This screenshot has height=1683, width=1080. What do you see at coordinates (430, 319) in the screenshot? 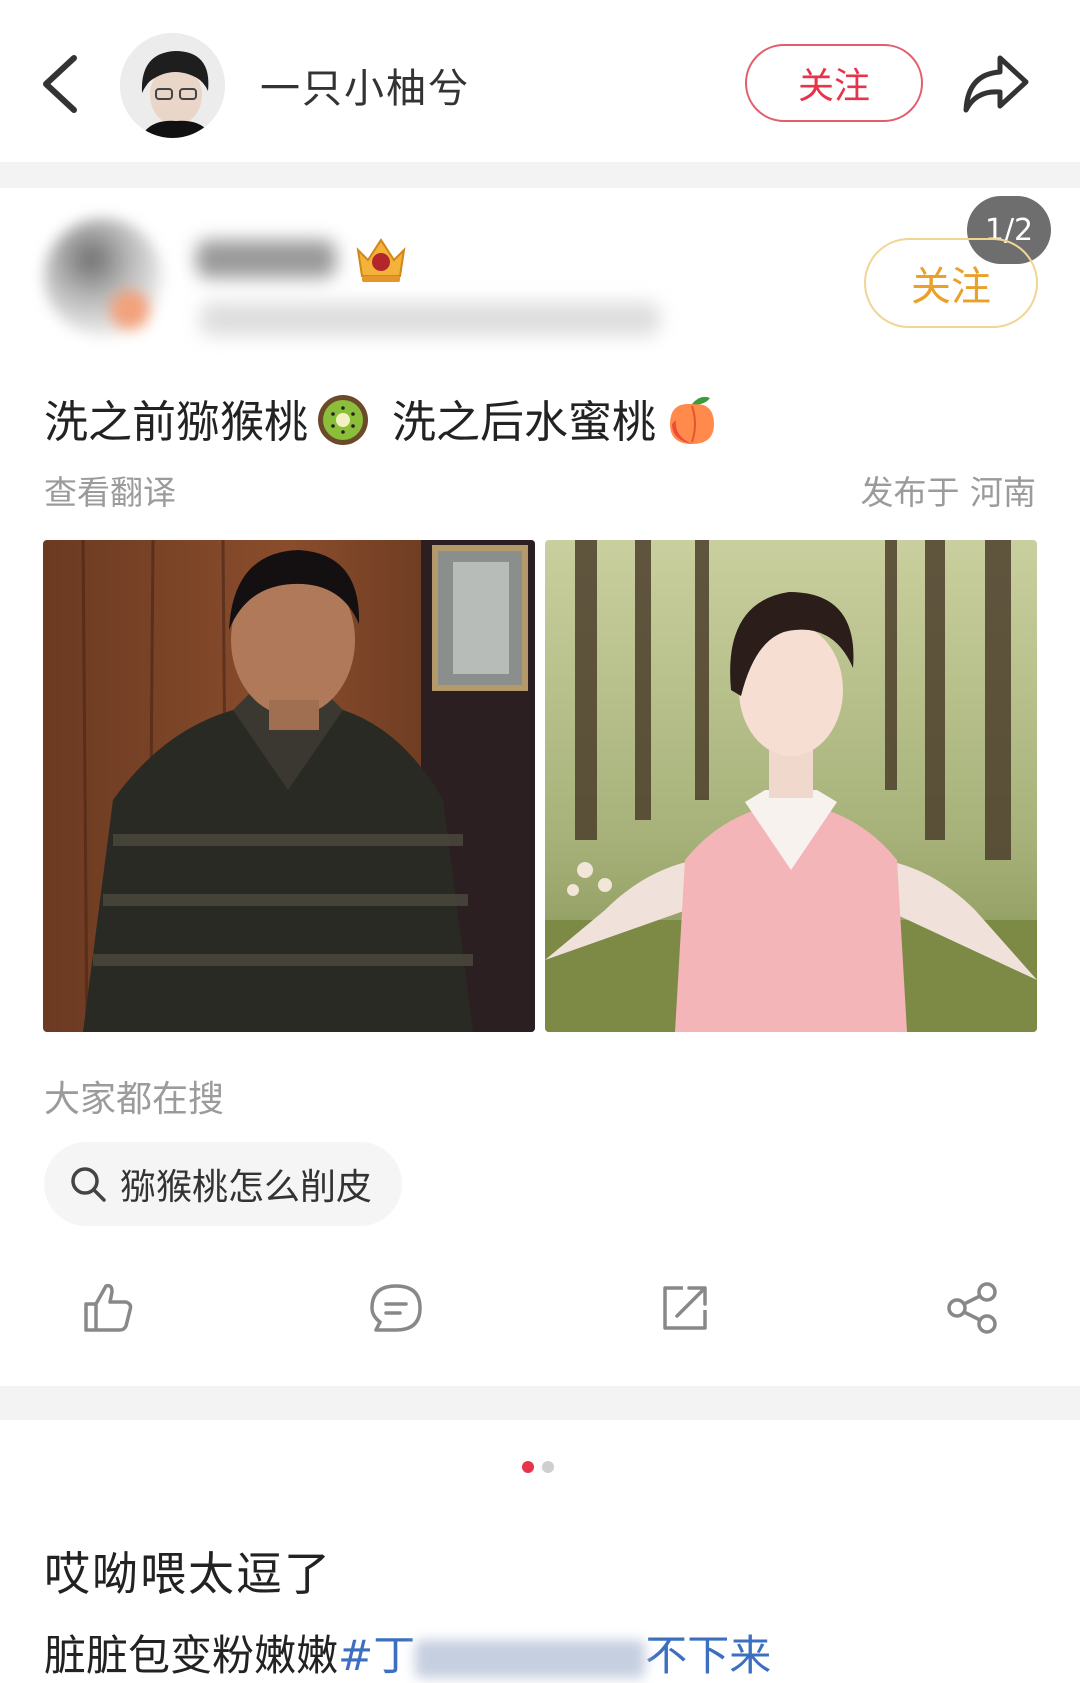
I see `author-meta-redacted` at bounding box center [430, 319].